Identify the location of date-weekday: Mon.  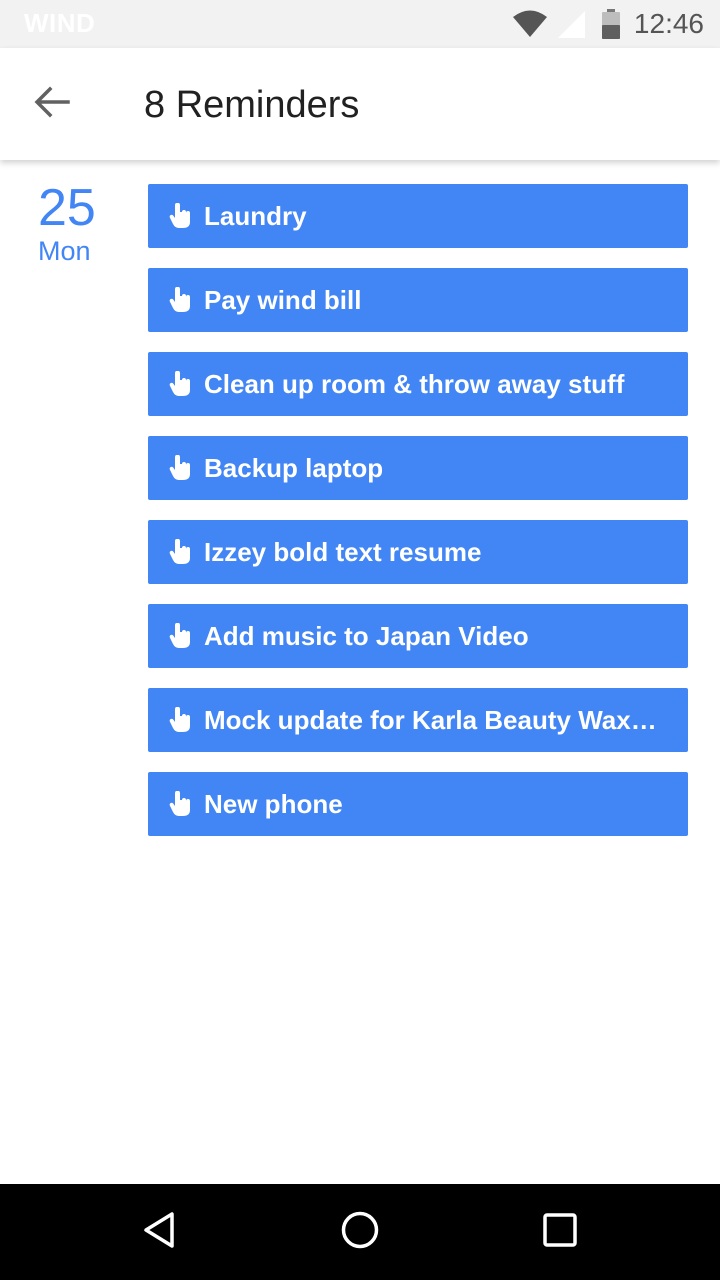
(64, 251).